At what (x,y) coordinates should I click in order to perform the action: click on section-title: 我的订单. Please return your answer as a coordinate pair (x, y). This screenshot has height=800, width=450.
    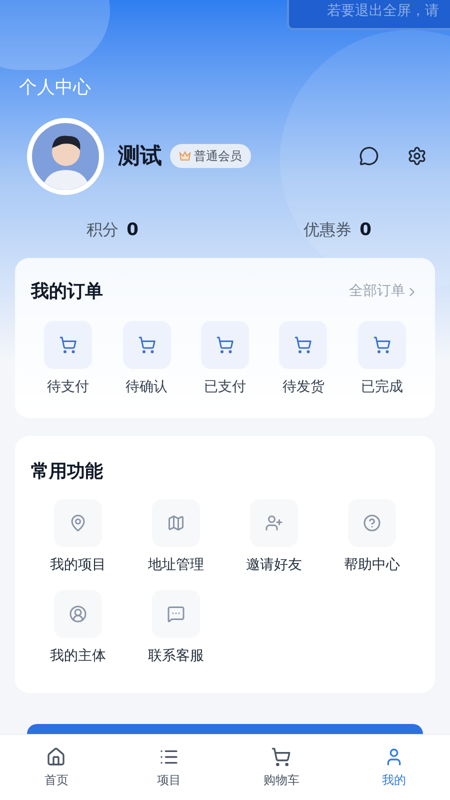
    Looking at the image, I should click on (67, 292).